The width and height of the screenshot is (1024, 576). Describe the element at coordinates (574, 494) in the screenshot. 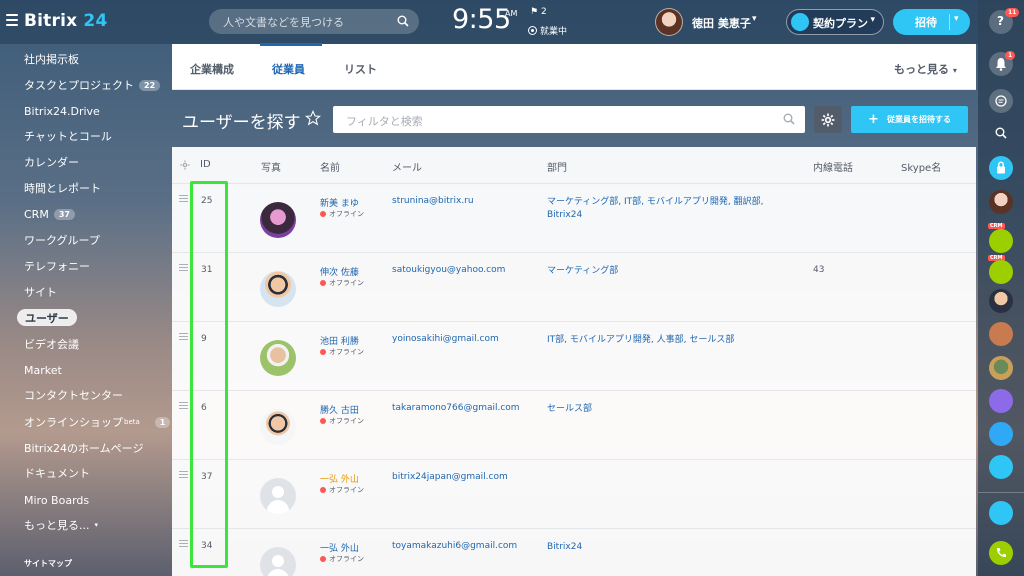

I see `table-row: 37 一弘 外山 オフライン bitrix24japan@gmail.com` at that location.